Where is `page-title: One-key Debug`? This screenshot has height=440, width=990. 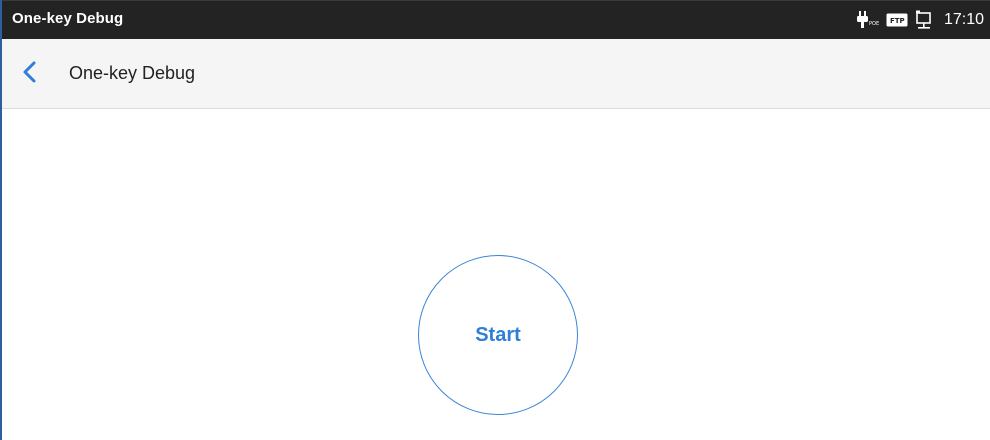
page-title: One-key Debug is located at coordinates (132, 73).